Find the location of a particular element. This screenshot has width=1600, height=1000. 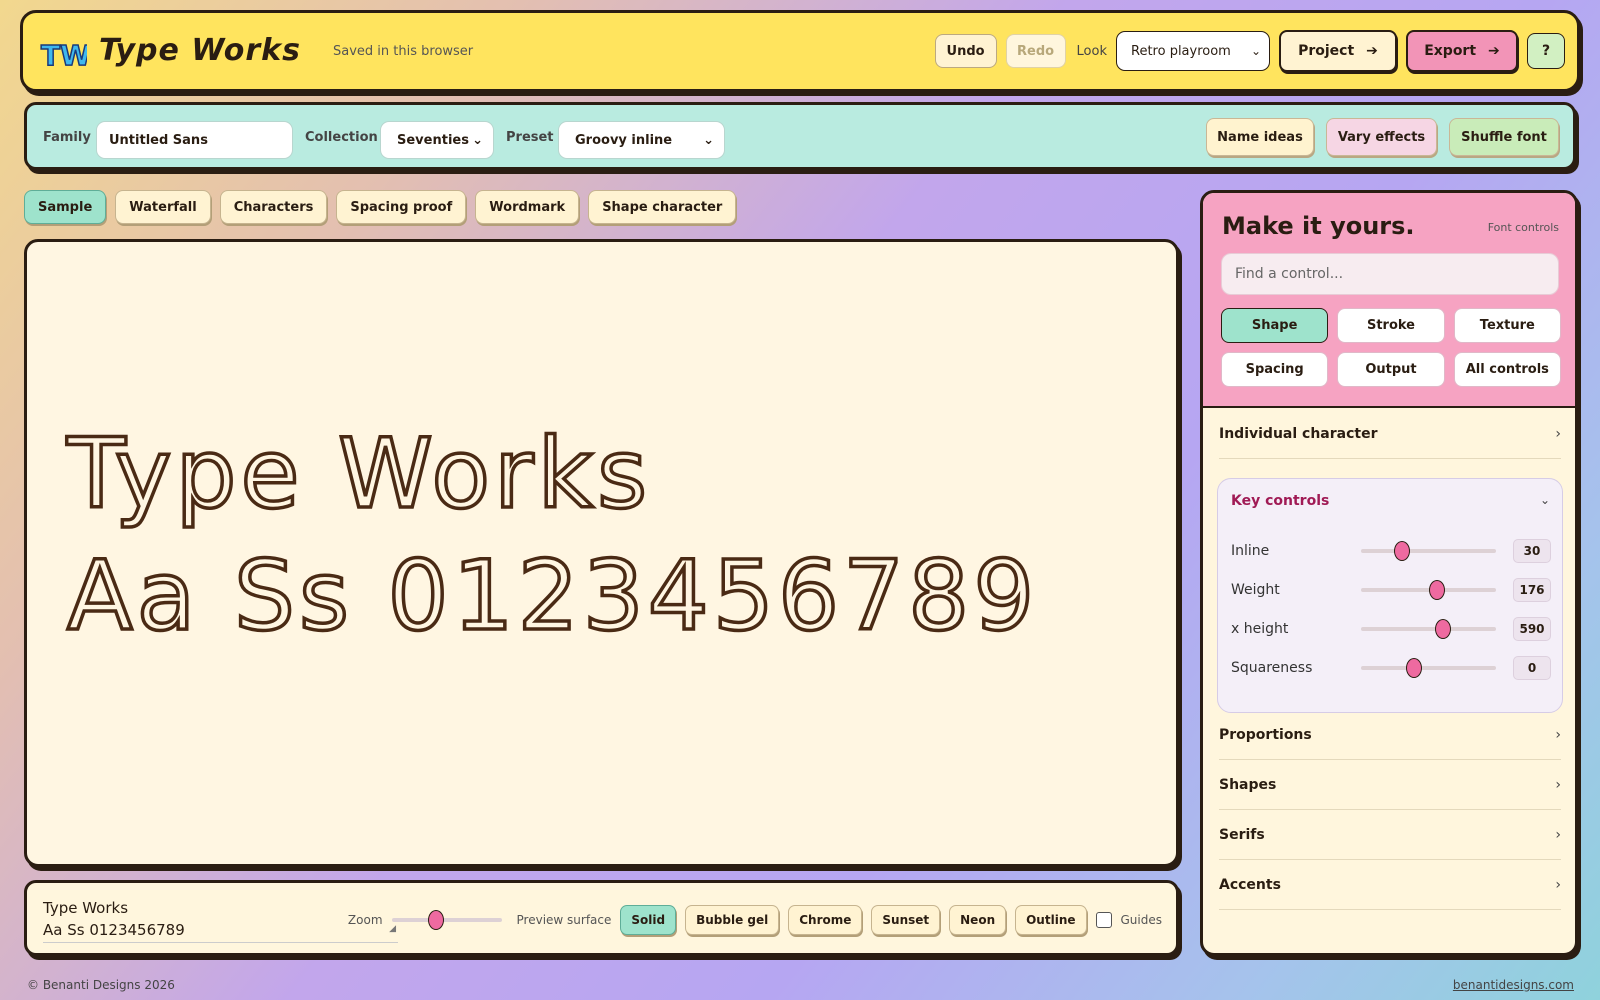

surface-solid: Solid is located at coordinates (648, 920).